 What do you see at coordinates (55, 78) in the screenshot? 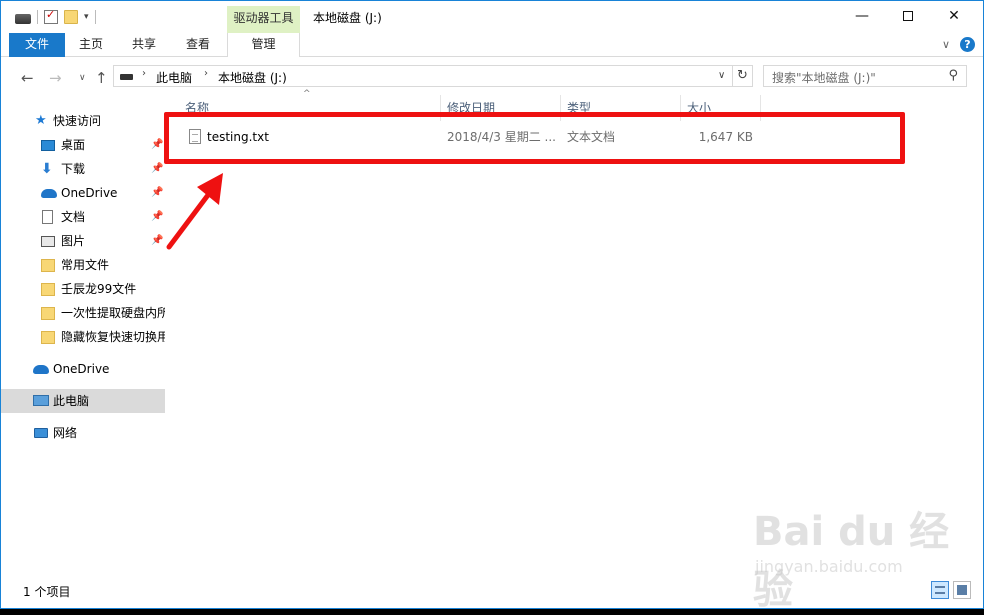
I see `forward-arrow-icon: →` at bounding box center [55, 78].